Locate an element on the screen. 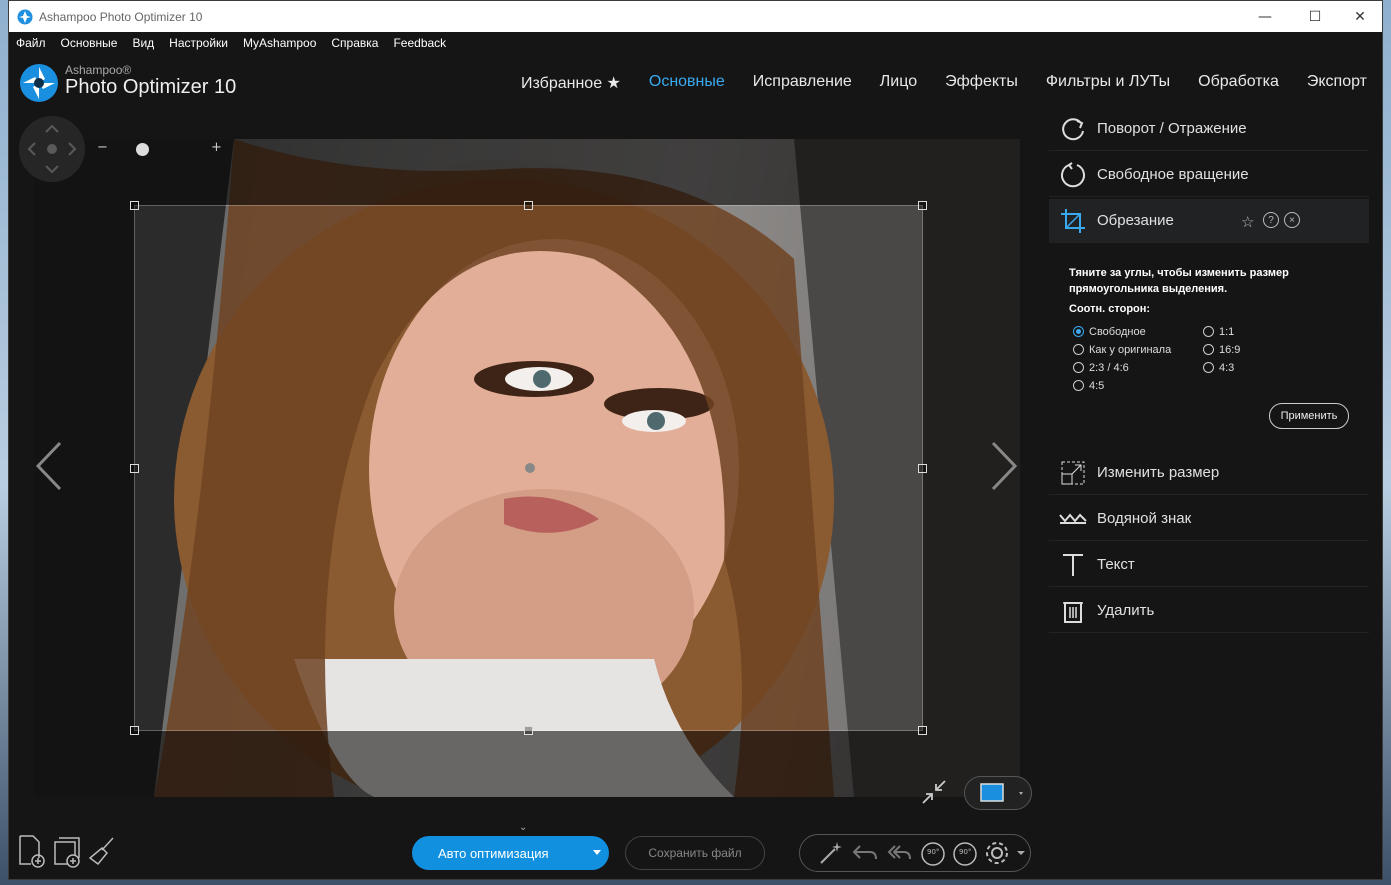 The image size is (1391, 885). ratio-4-5-option: 4:5 is located at coordinates (1088, 386).